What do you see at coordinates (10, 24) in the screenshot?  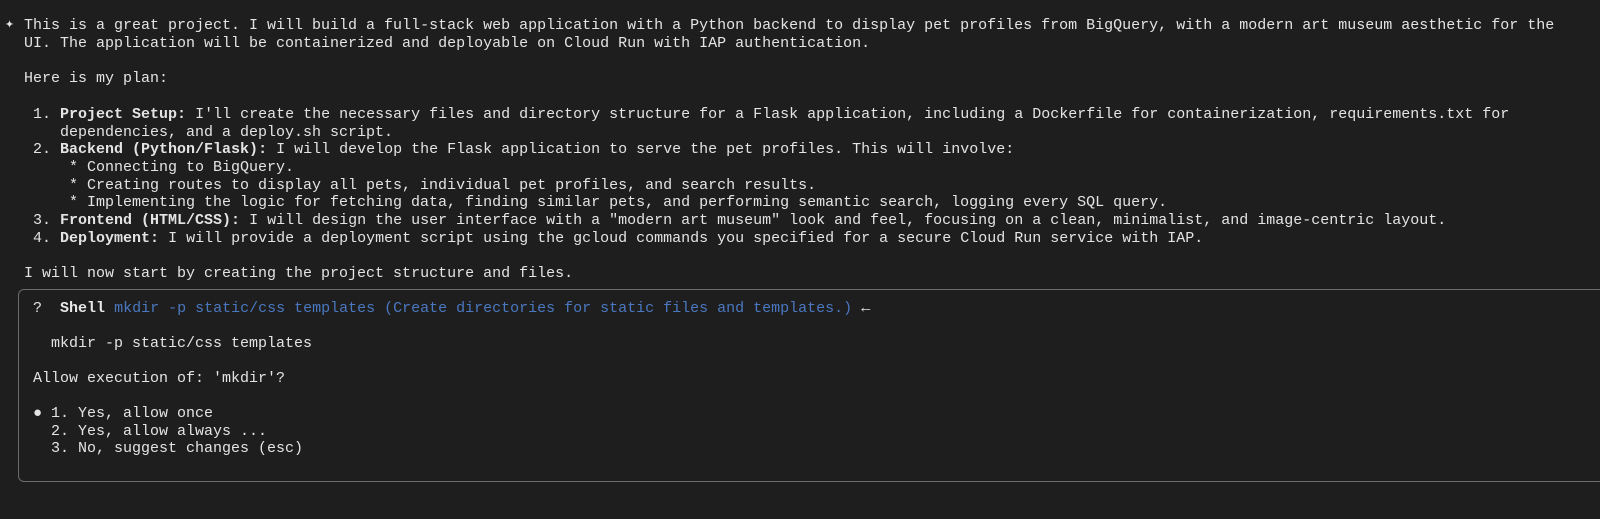 I see `sparkle-icon: ✦` at bounding box center [10, 24].